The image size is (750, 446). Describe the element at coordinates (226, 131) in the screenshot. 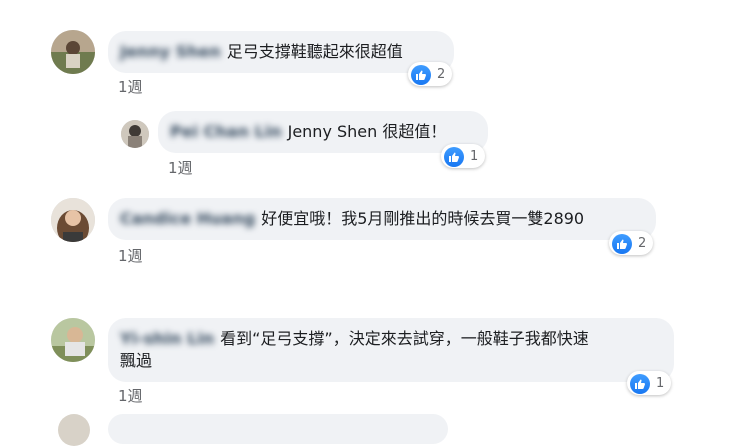

I see `comment-author: Pei Chan Lin` at that location.